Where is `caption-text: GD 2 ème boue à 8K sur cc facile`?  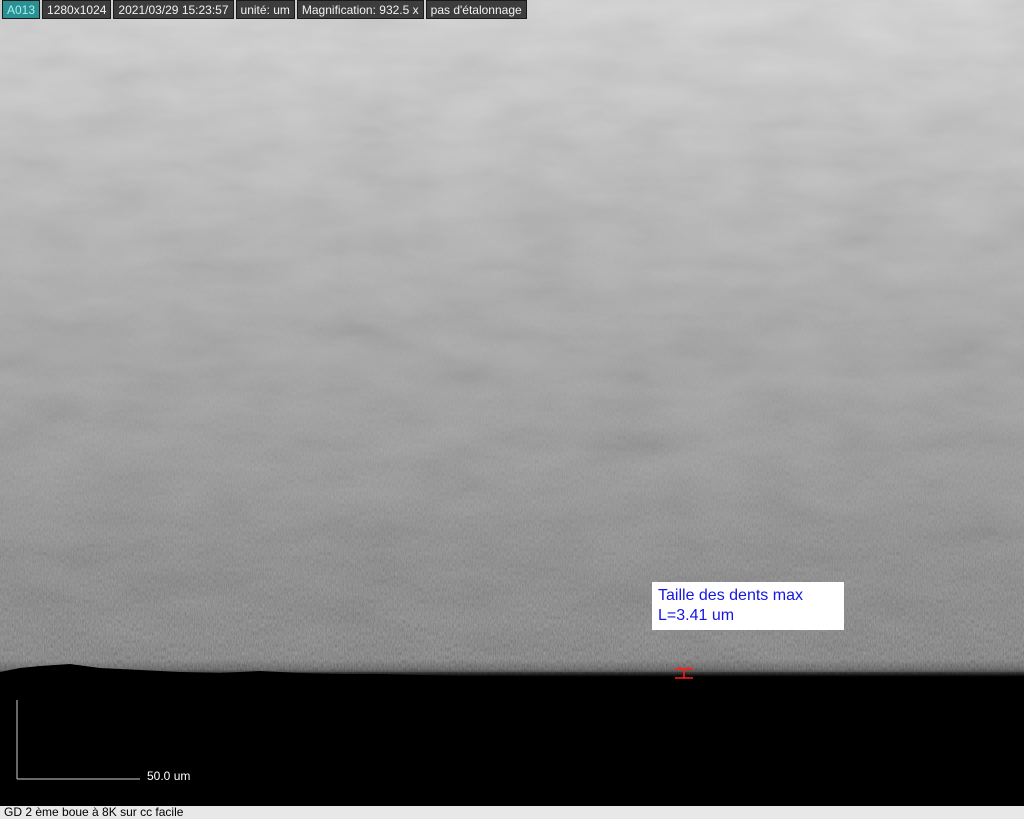
caption-text: GD 2 ème boue à 8K sur cc facile is located at coordinates (94, 812).